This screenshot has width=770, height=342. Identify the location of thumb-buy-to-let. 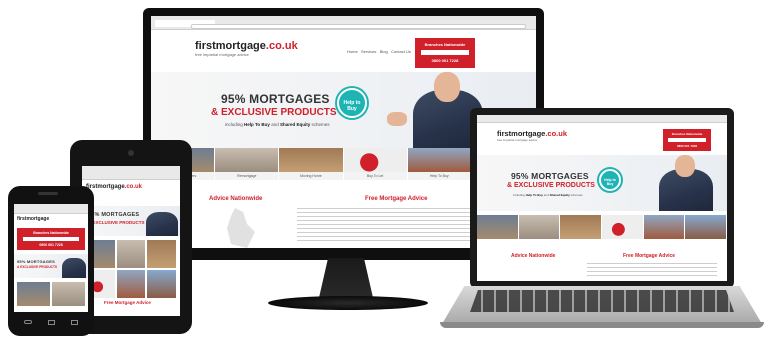
(623, 227).